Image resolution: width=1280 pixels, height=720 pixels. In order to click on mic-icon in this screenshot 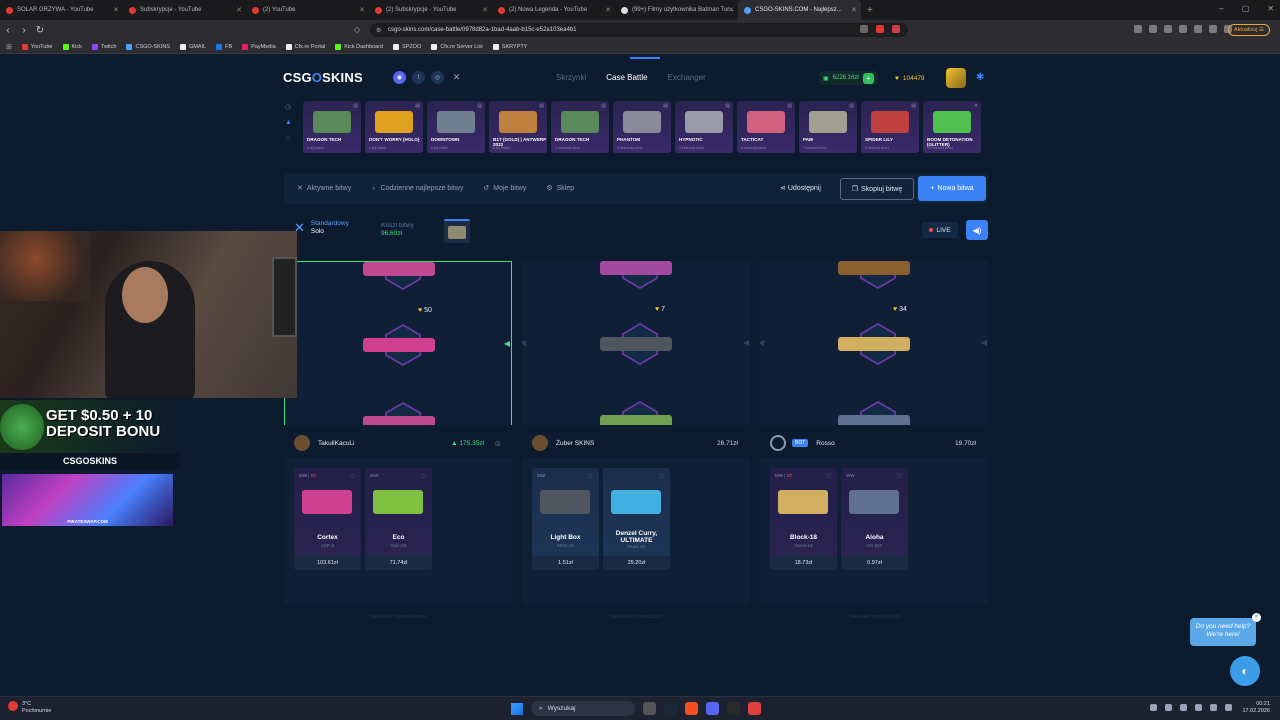, I will do `click(1213, 707)`.